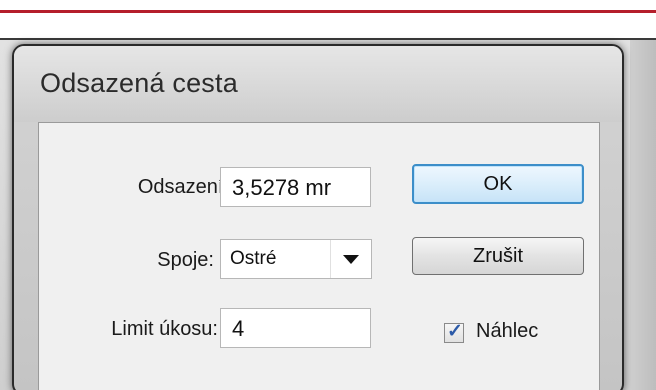 The width and height of the screenshot is (656, 390). What do you see at coordinates (330, 259) in the screenshot?
I see `select-divider` at bounding box center [330, 259].